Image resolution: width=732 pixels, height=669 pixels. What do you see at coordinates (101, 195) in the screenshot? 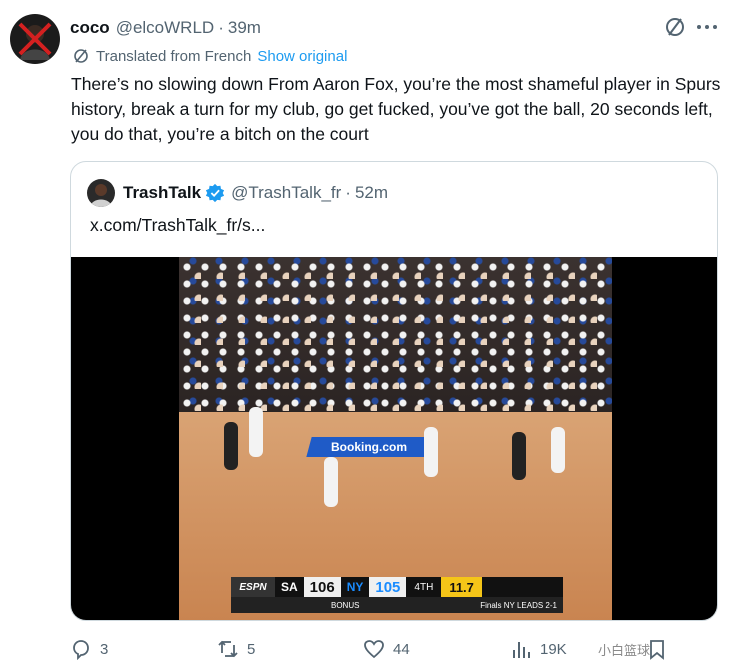
I see `user-avatar-icon` at bounding box center [101, 195].